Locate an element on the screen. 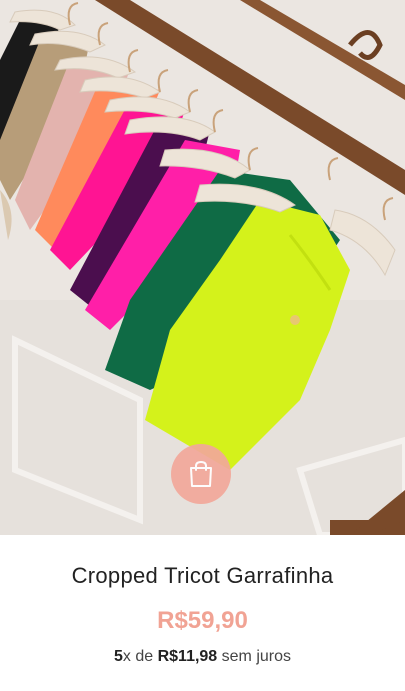  shopping-bag-icon is located at coordinates (201, 473).